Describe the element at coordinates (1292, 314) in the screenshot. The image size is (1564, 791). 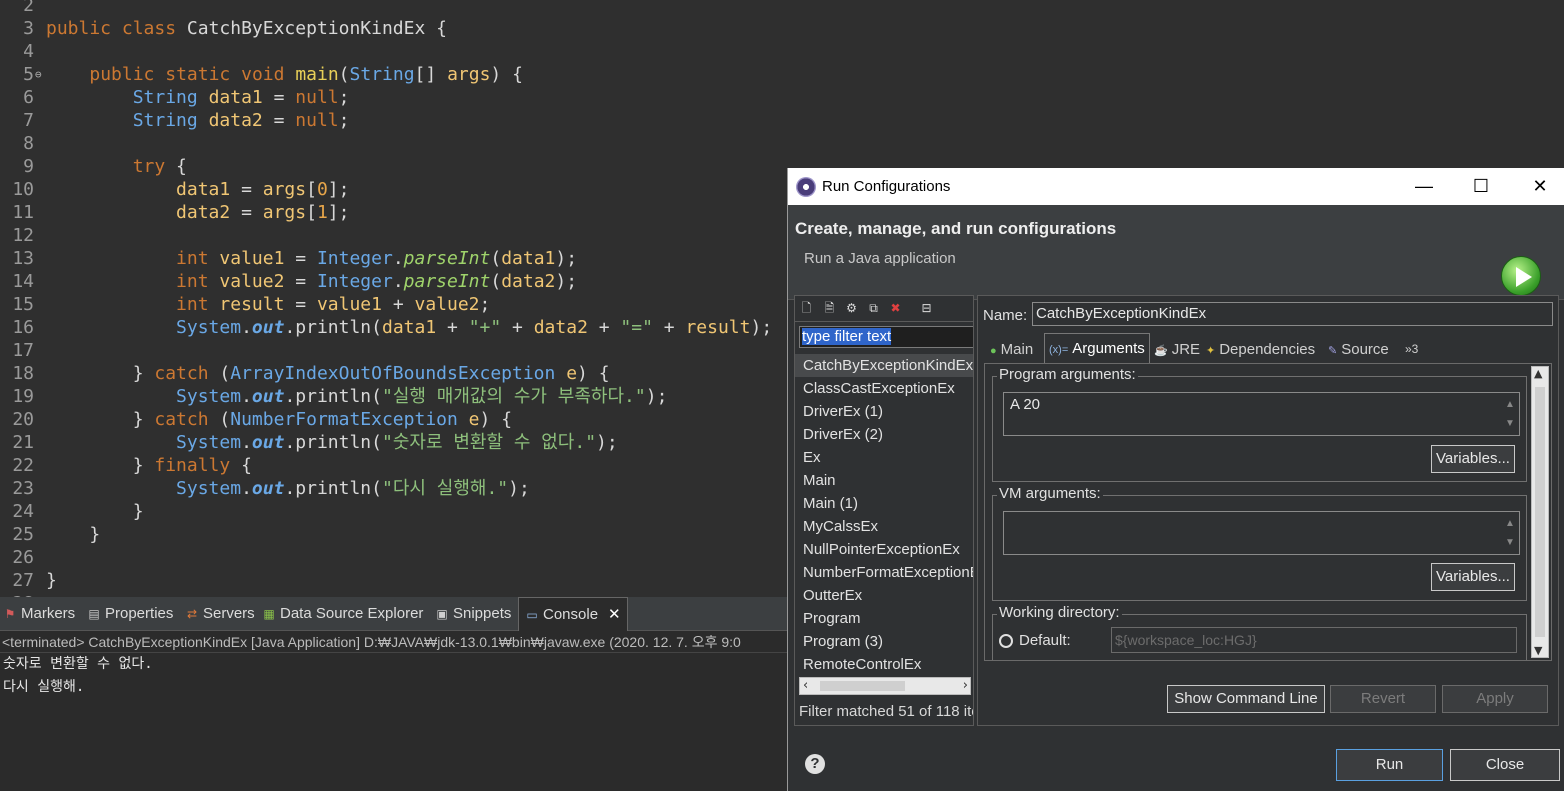
I see `name-field: CatchByExceptionKindEx` at that location.